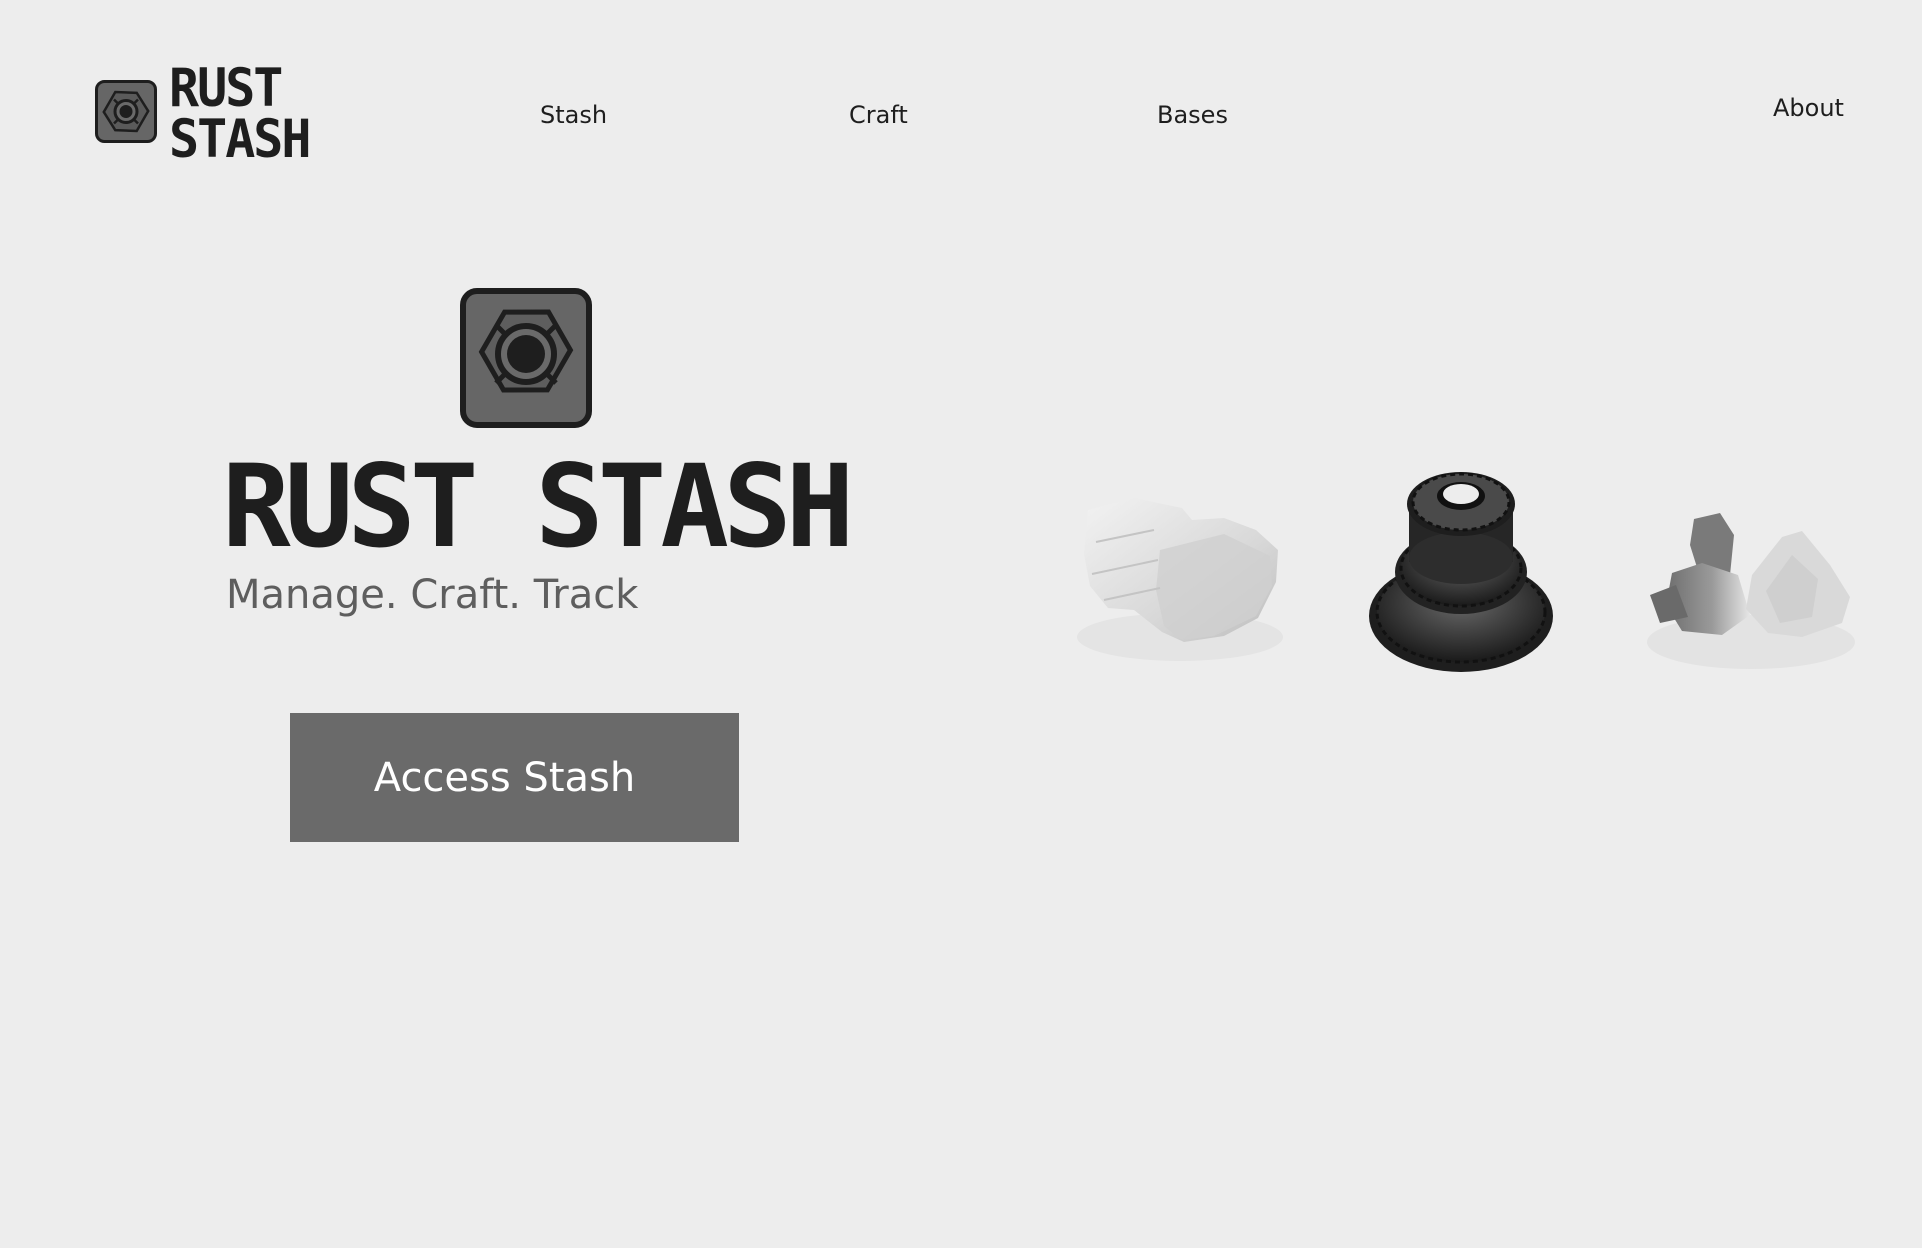 The image size is (1922, 1250). What do you see at coordinates (432, 595) in the screenshot?
I see `hero-subtitle: Manage. Craft. Track` at bounding box center [432, 595].